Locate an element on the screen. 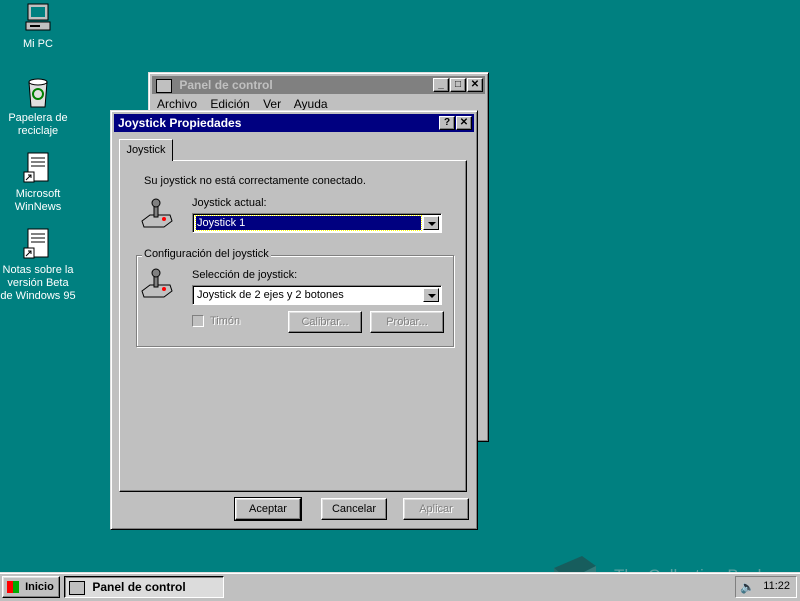  desktop-icon-mi-pc: Mi PC is located at coordinates (38, 26).